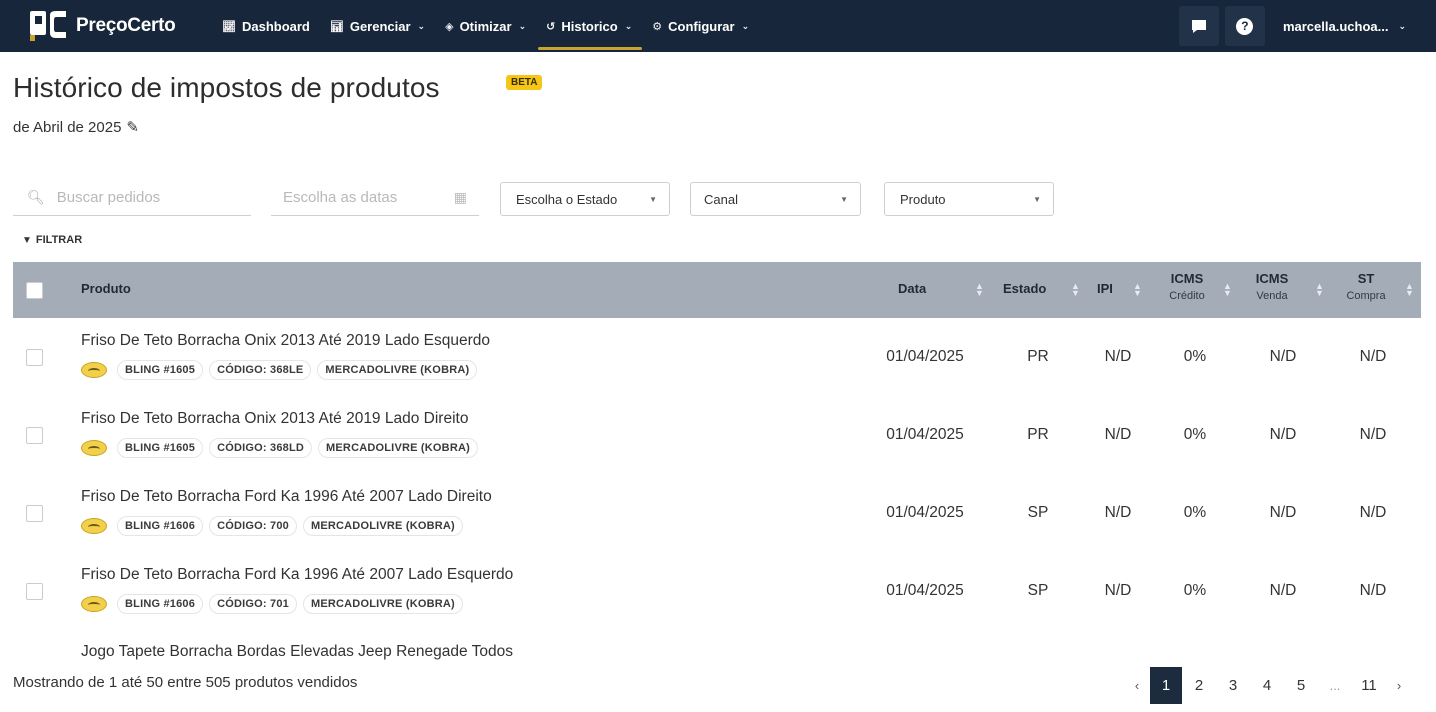 This screenshot has height=712, width=1436. Describe the element at coordinates (253, 604) in the screenshot. I see `code-tag: CÓDIGO: 701` at that location.